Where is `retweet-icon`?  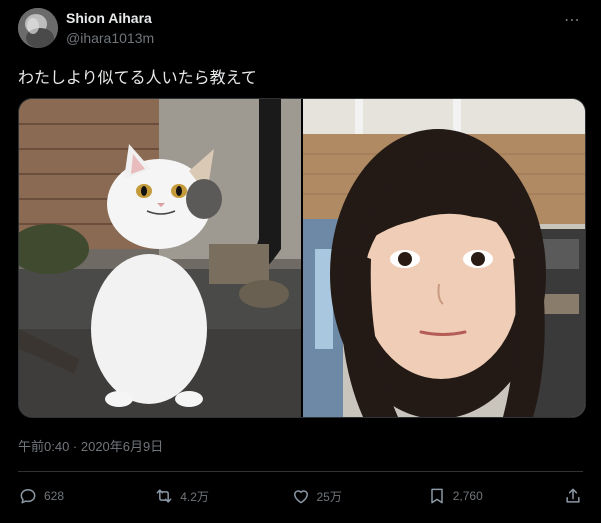
retweet-icon is located at coordinates (164, 496).